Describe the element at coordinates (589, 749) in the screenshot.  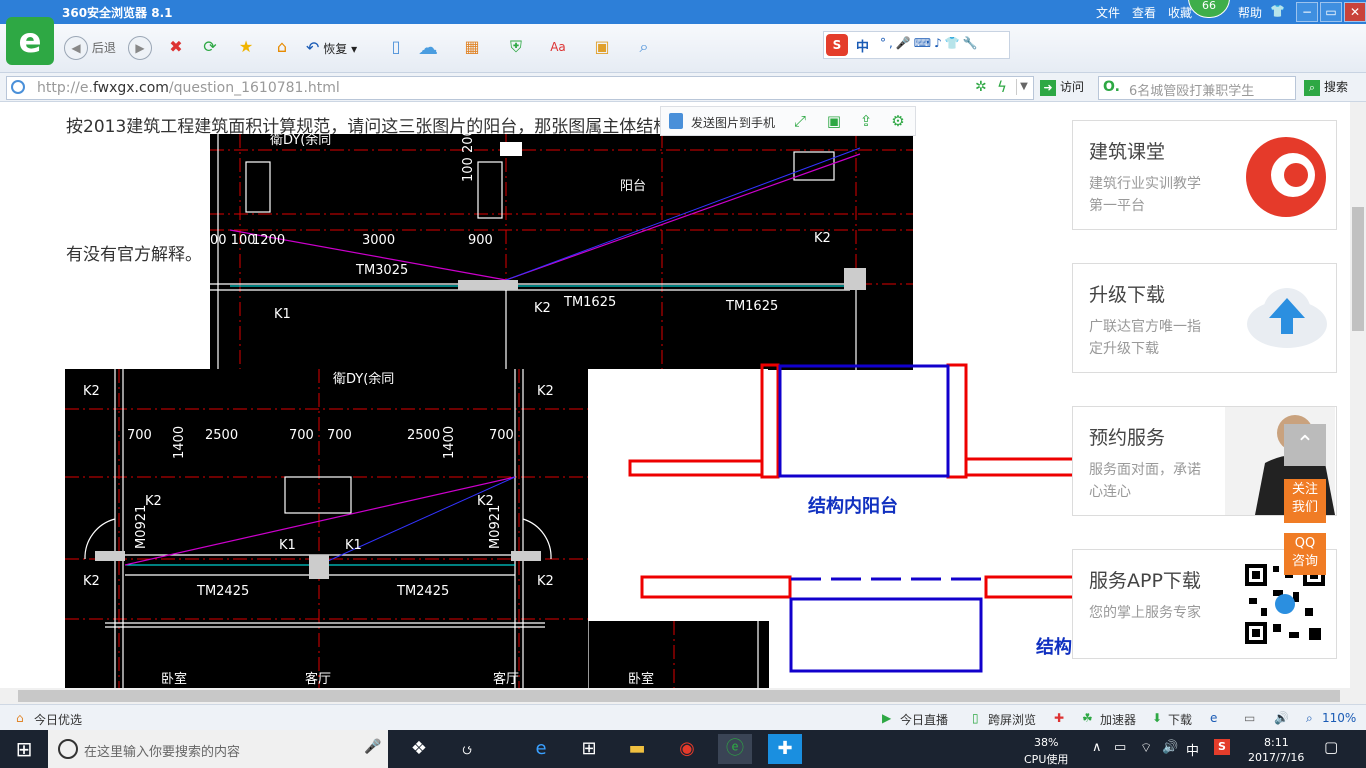
I see `store-icon: ⊞` at that location.